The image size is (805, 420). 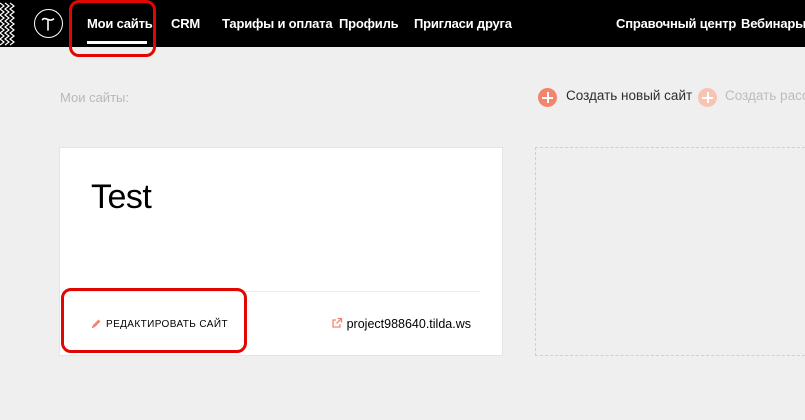 I want to click on nav-item-tariffs: Тарифы и оплата, so click(x=277, y=23).